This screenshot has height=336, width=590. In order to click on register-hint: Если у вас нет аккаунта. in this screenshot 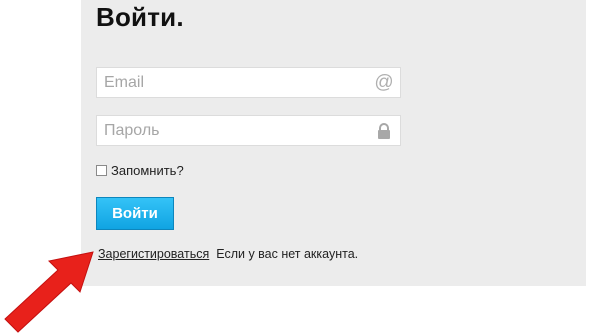, I will do `click(287, 254)`.